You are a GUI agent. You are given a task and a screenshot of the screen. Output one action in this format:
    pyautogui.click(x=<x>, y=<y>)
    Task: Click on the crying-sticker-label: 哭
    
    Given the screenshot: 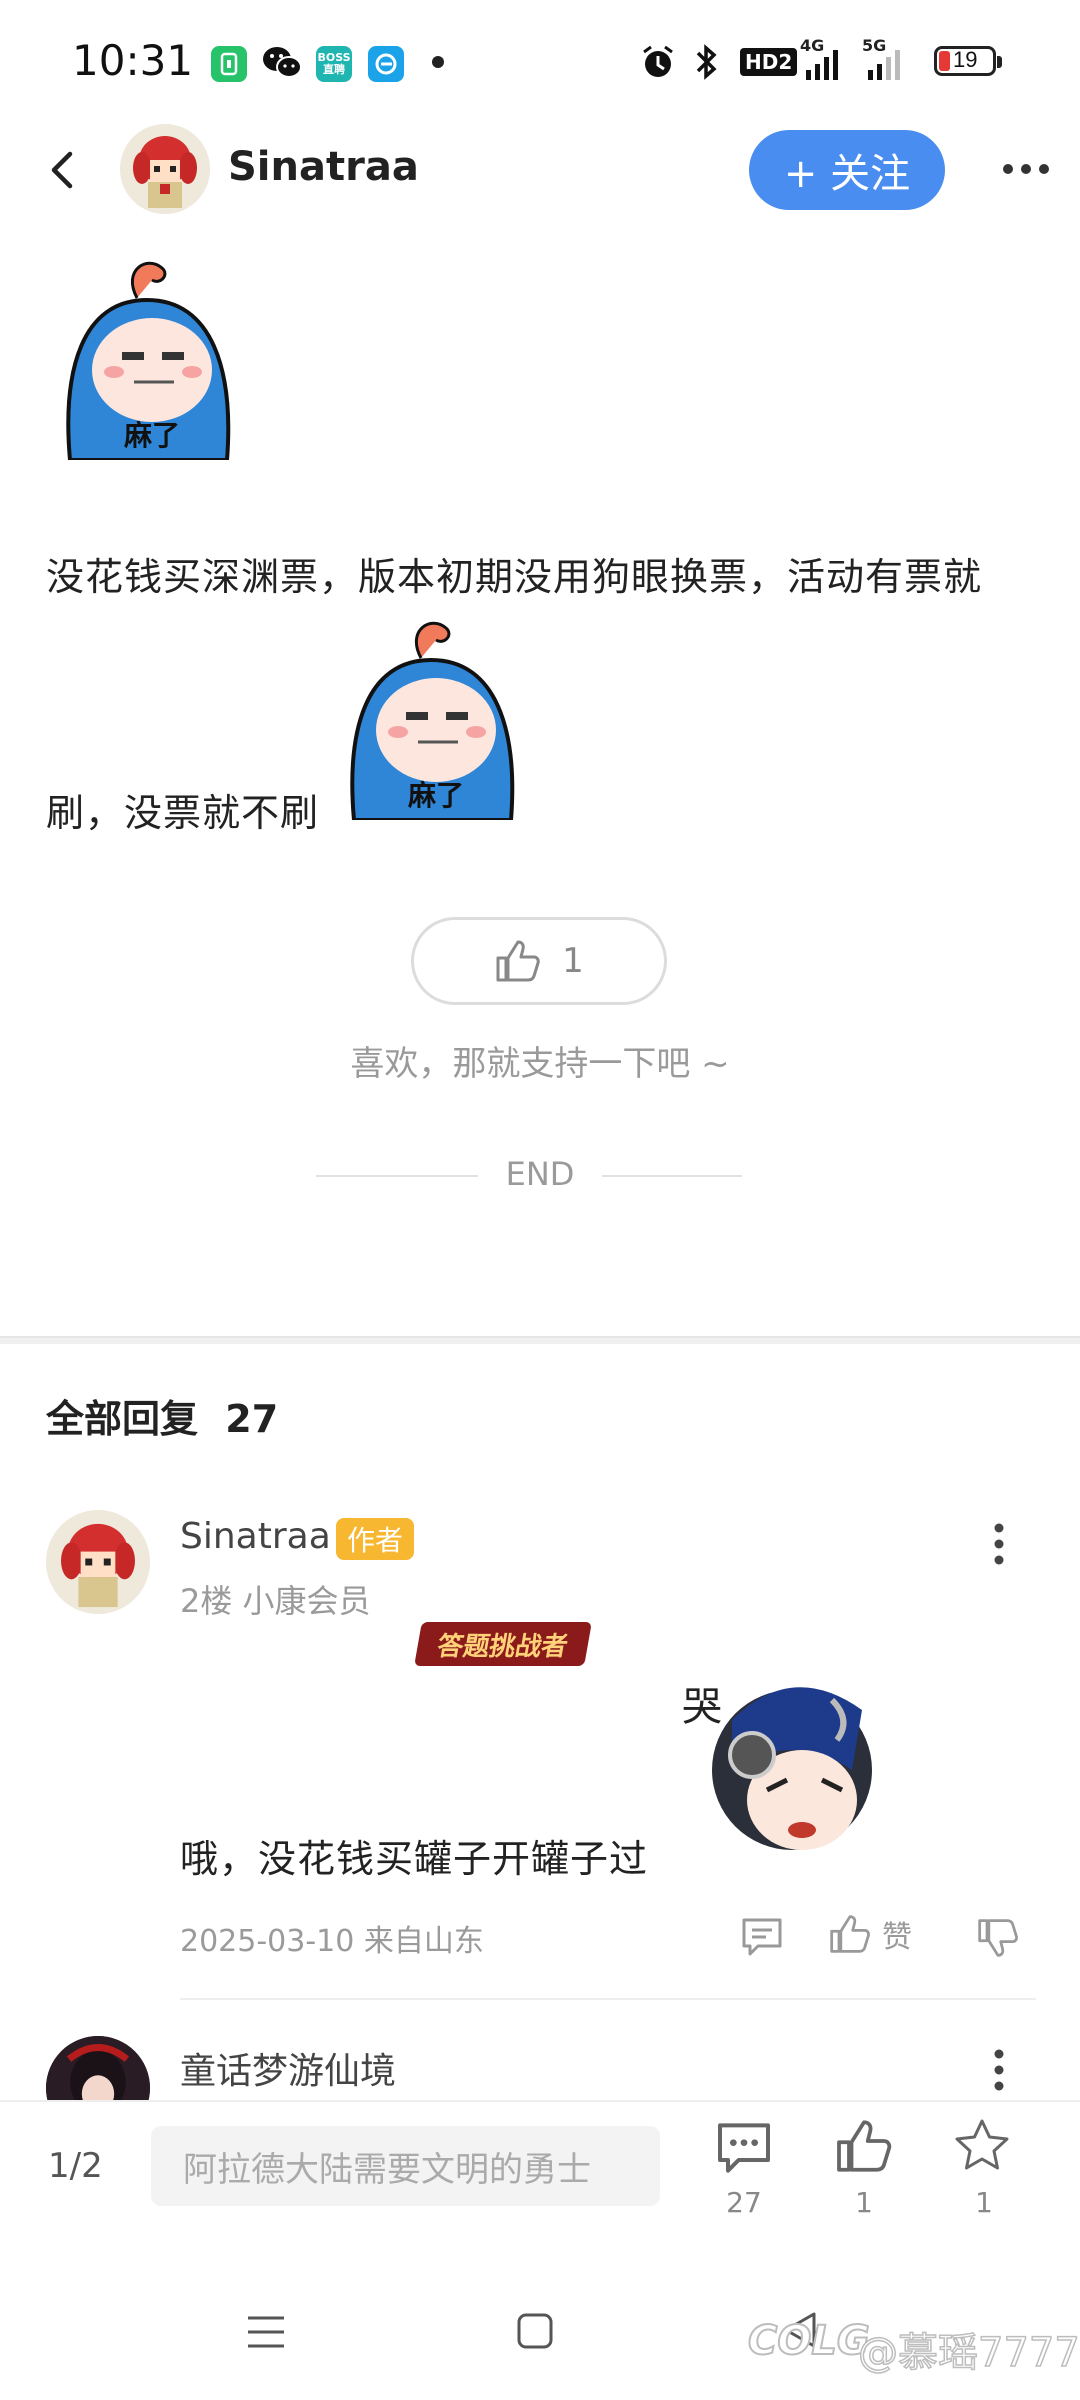 What is the action you would take?
    pyautogui.click(x=702, y=1707)
    